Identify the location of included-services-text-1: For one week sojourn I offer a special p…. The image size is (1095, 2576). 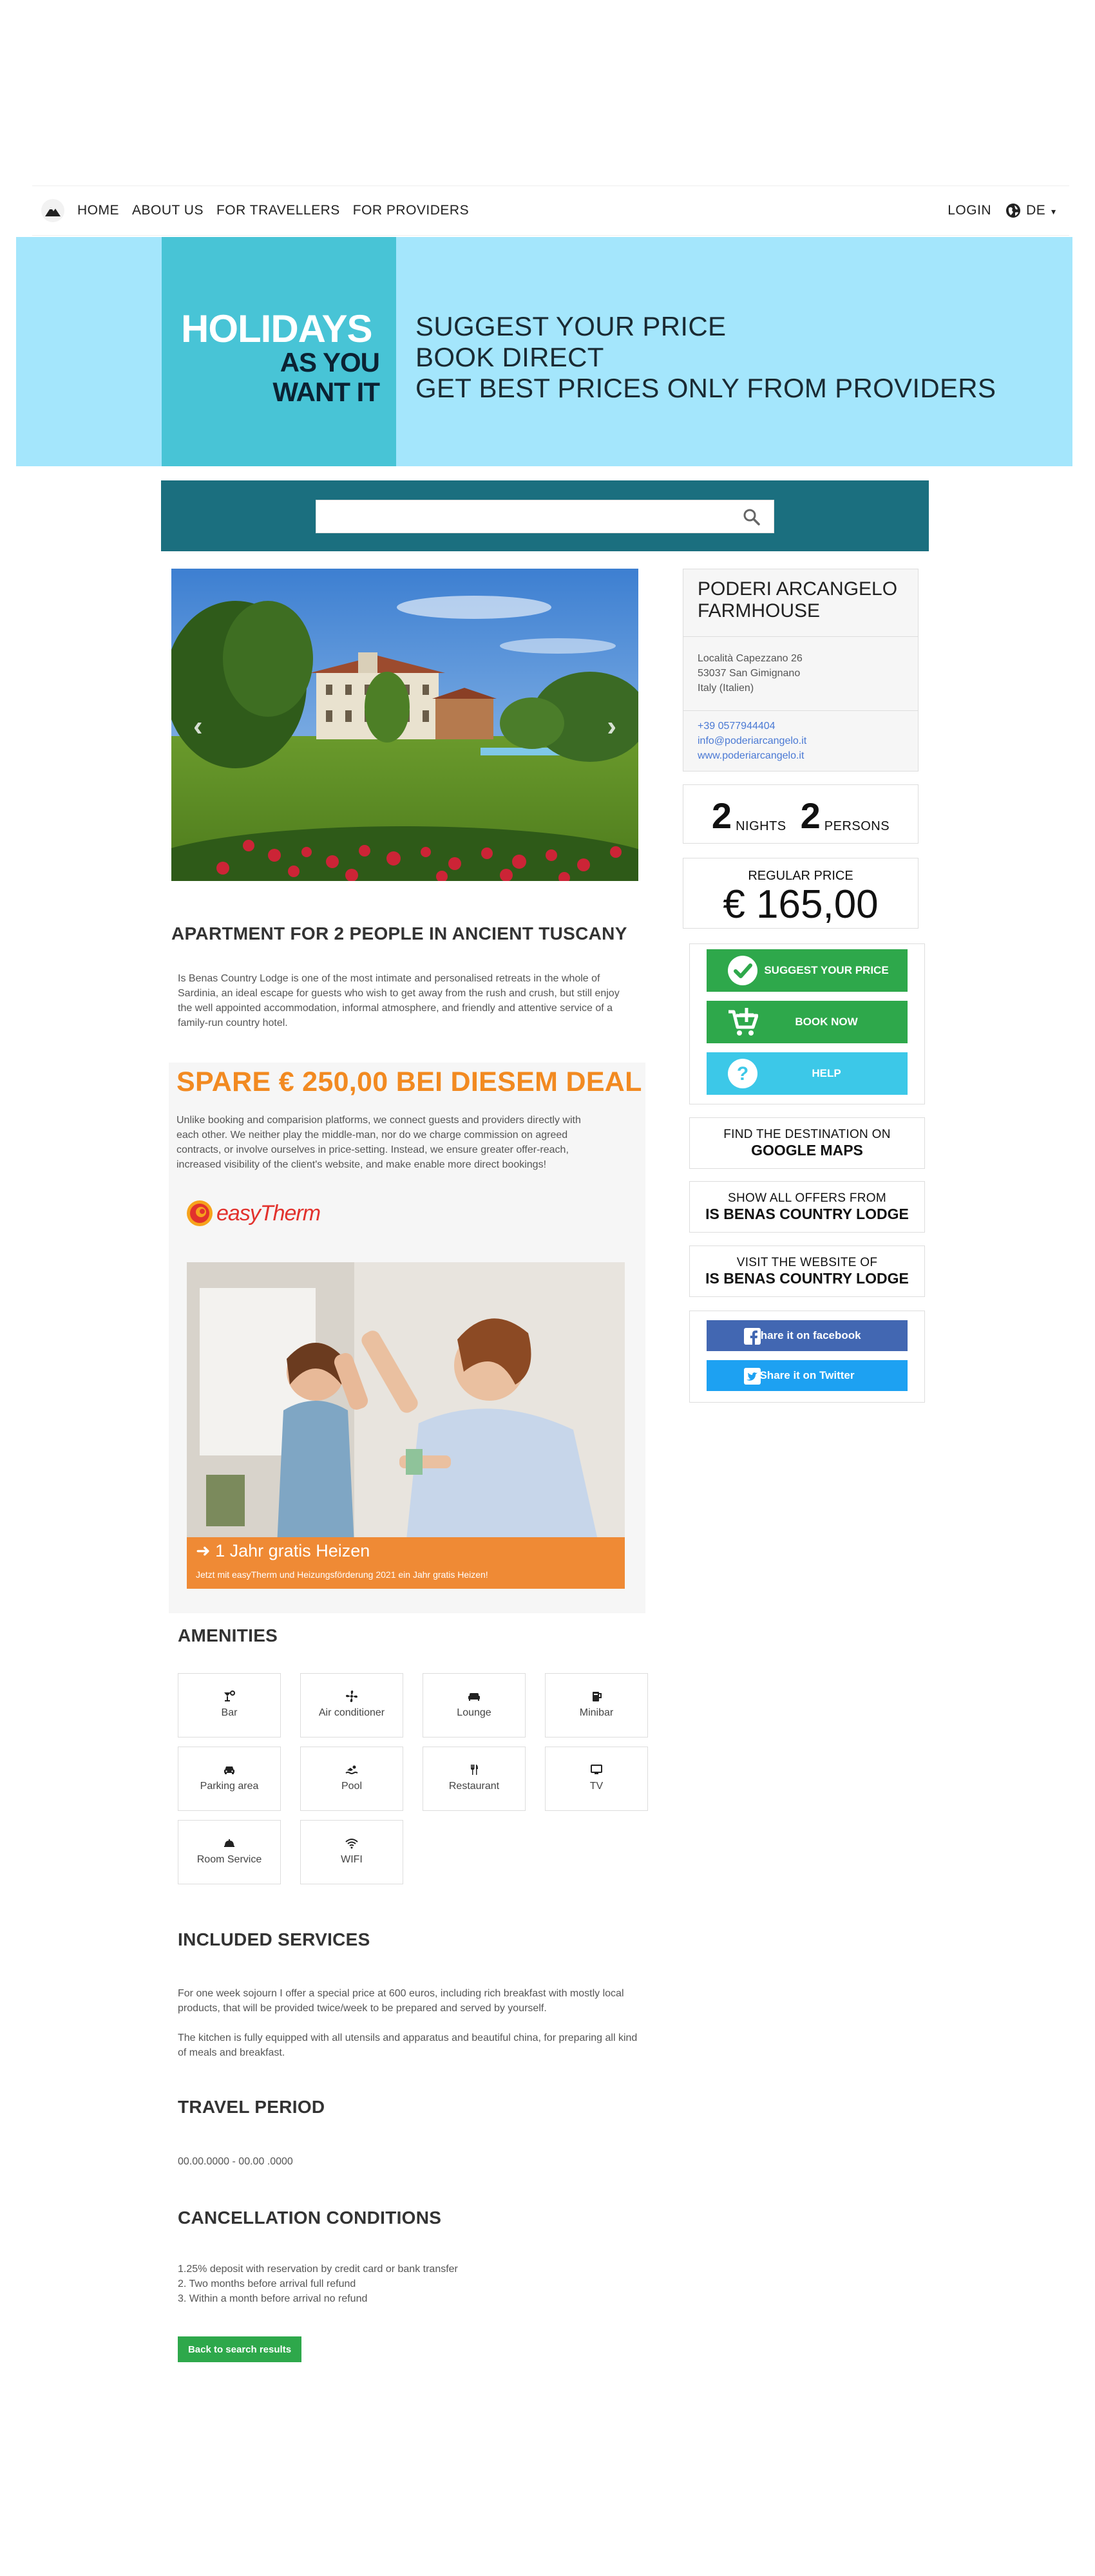
(401, 2001).